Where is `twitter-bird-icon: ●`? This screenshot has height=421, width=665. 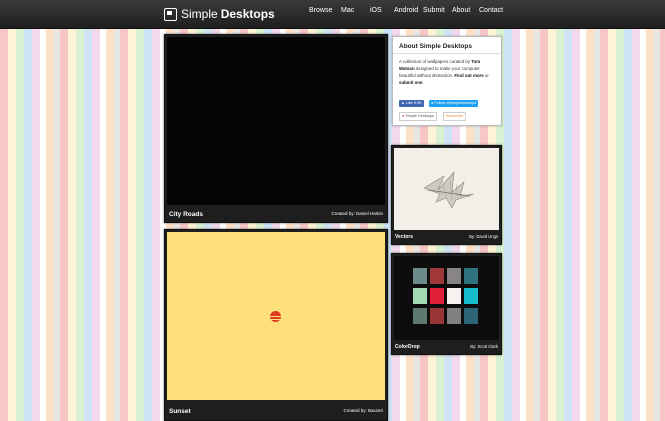 twitter-bird-icon: ● is located at coordinates (432, 103).